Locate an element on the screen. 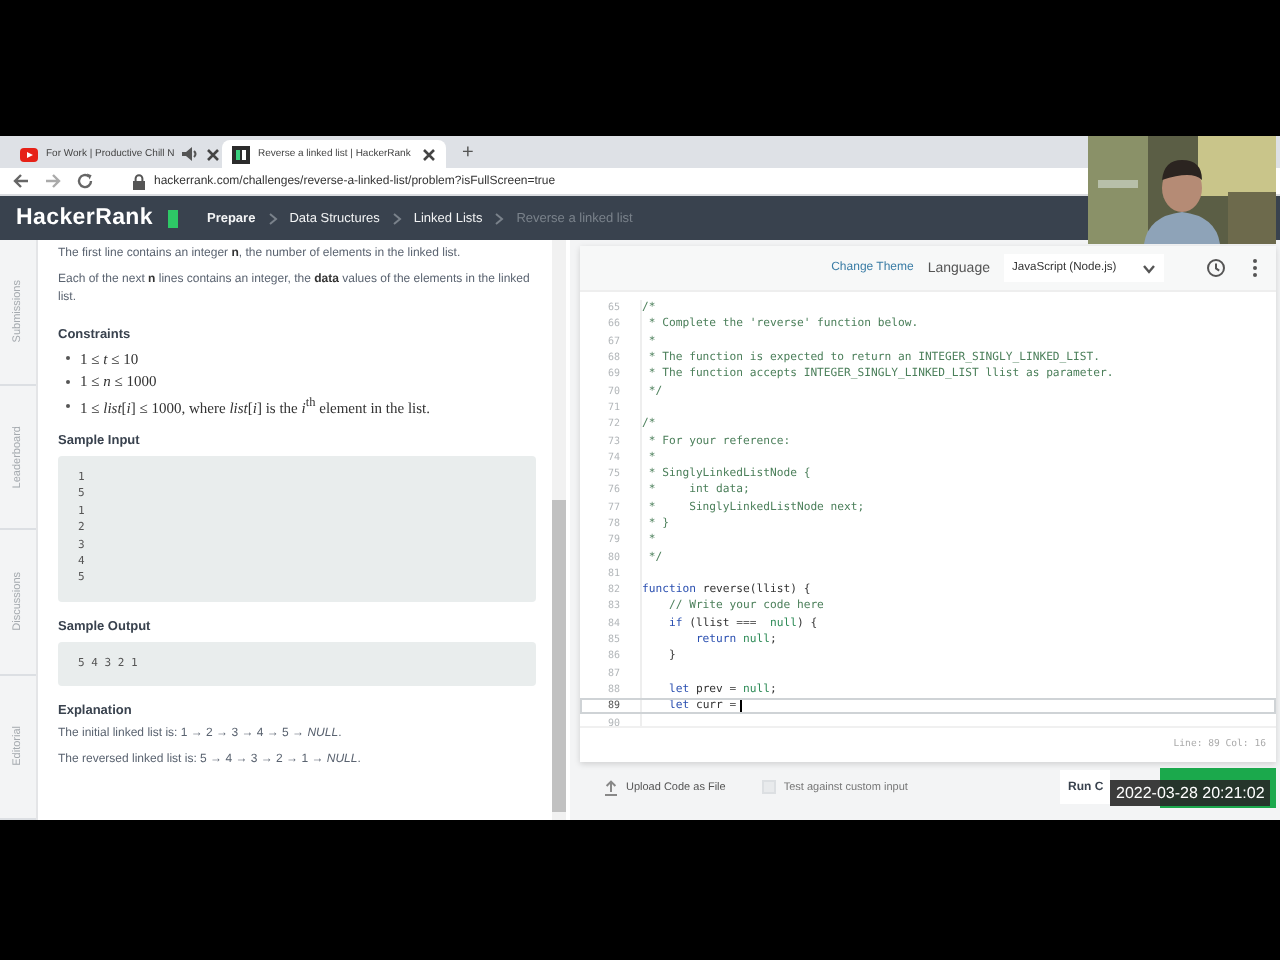 The height and width of the screenshot is (960, 1280). scrollbar is located at coordinates (559, 530).